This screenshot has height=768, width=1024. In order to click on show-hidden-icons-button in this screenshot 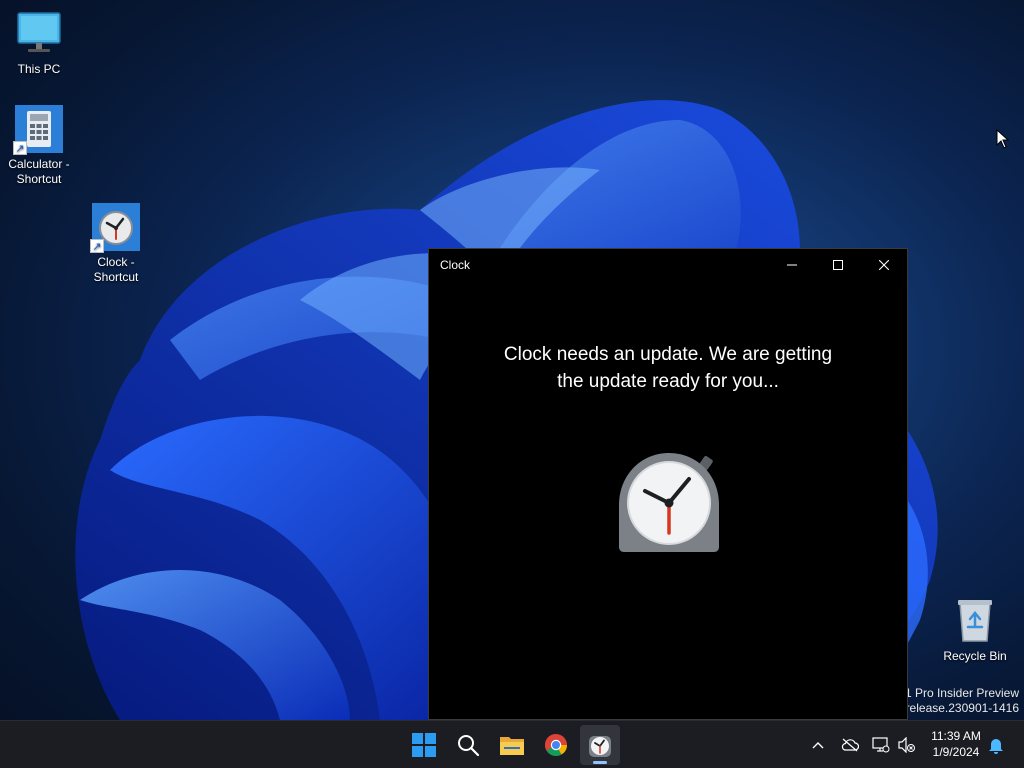, I will do `click(818, 745)`.